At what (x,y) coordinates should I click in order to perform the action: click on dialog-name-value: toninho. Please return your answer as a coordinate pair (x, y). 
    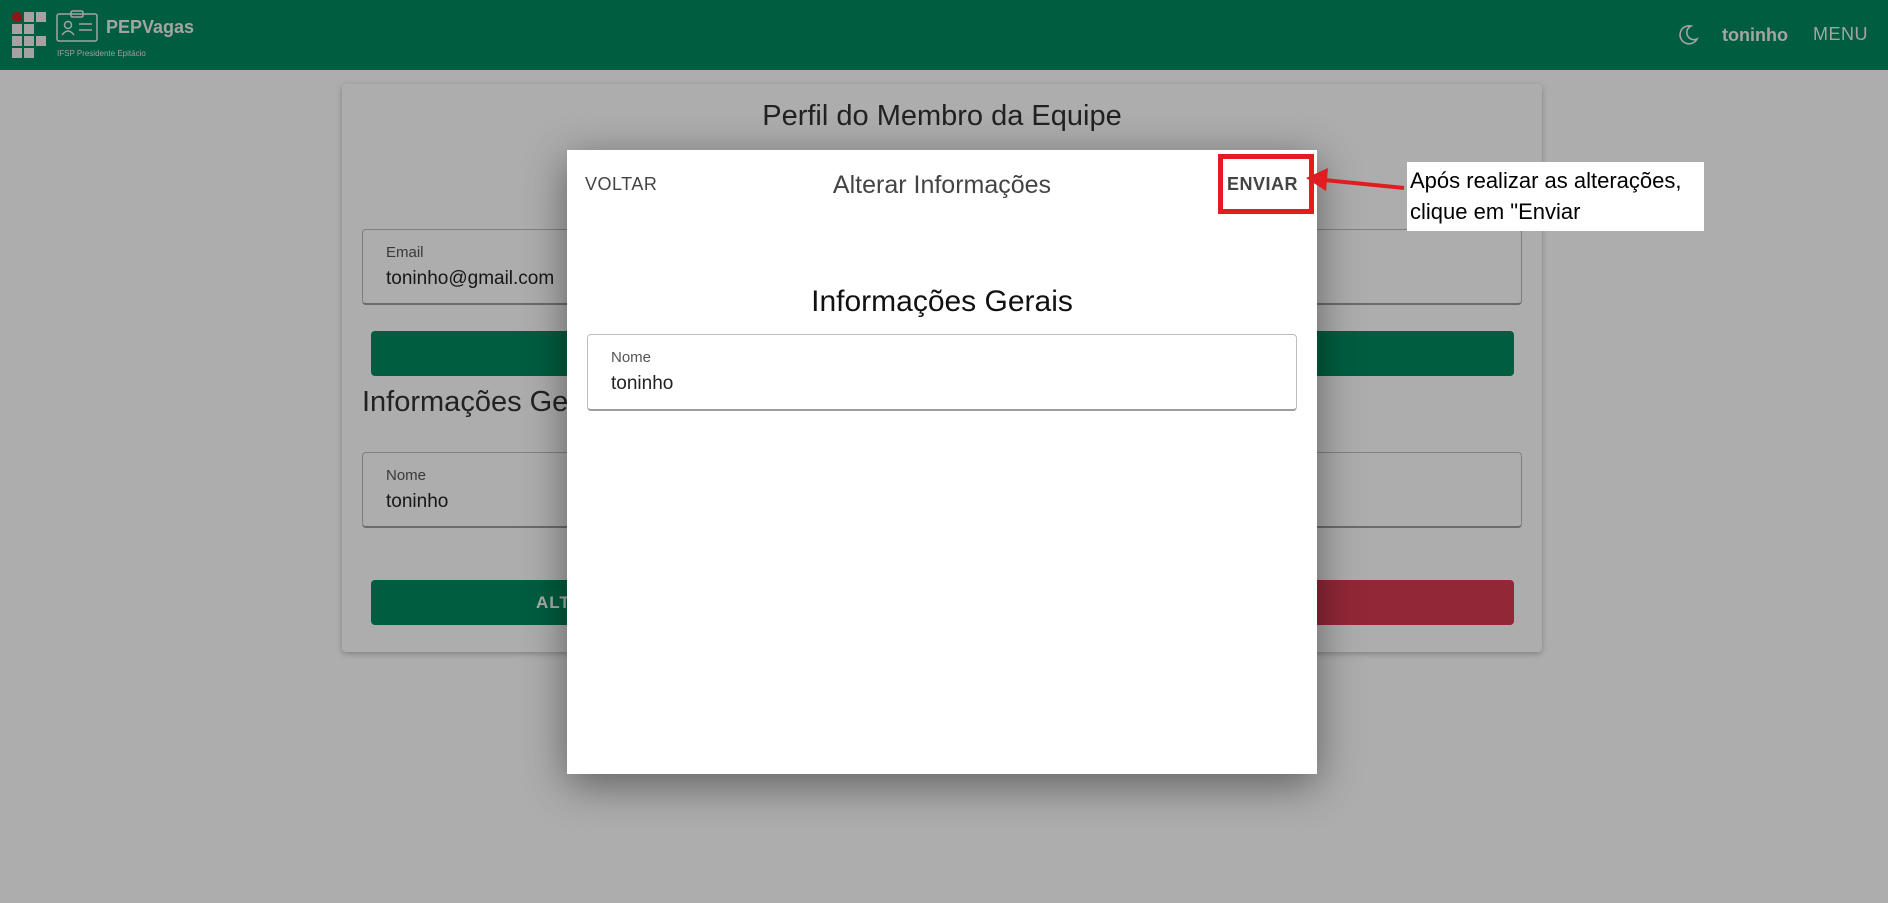
    Looking at the image, I should click on (642, 383).